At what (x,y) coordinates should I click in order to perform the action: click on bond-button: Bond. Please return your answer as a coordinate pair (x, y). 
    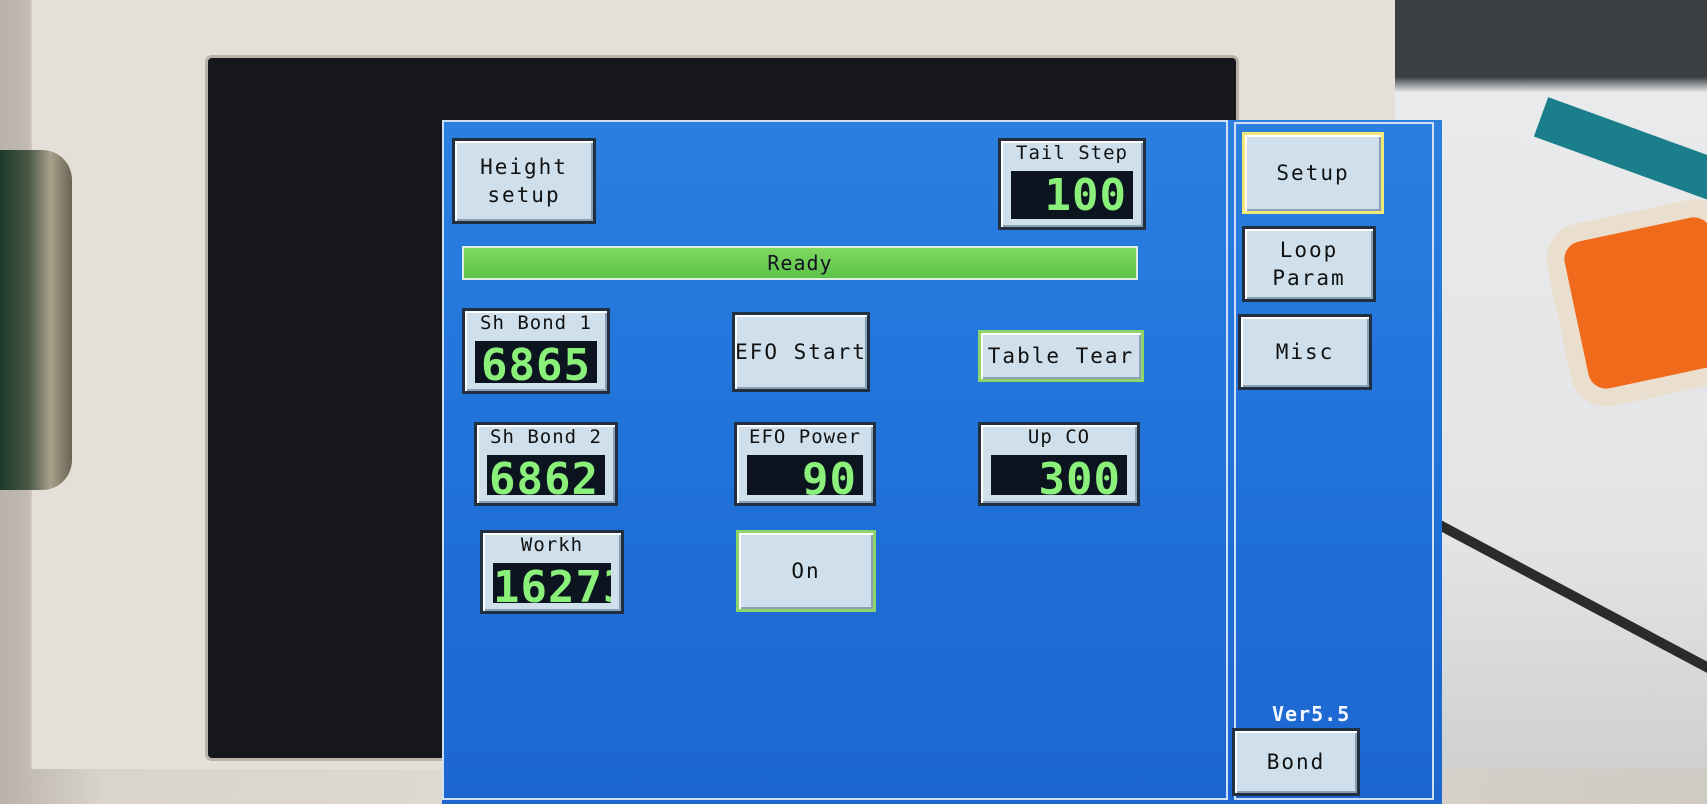
    Looking at the image, I should click on (1296, 762).